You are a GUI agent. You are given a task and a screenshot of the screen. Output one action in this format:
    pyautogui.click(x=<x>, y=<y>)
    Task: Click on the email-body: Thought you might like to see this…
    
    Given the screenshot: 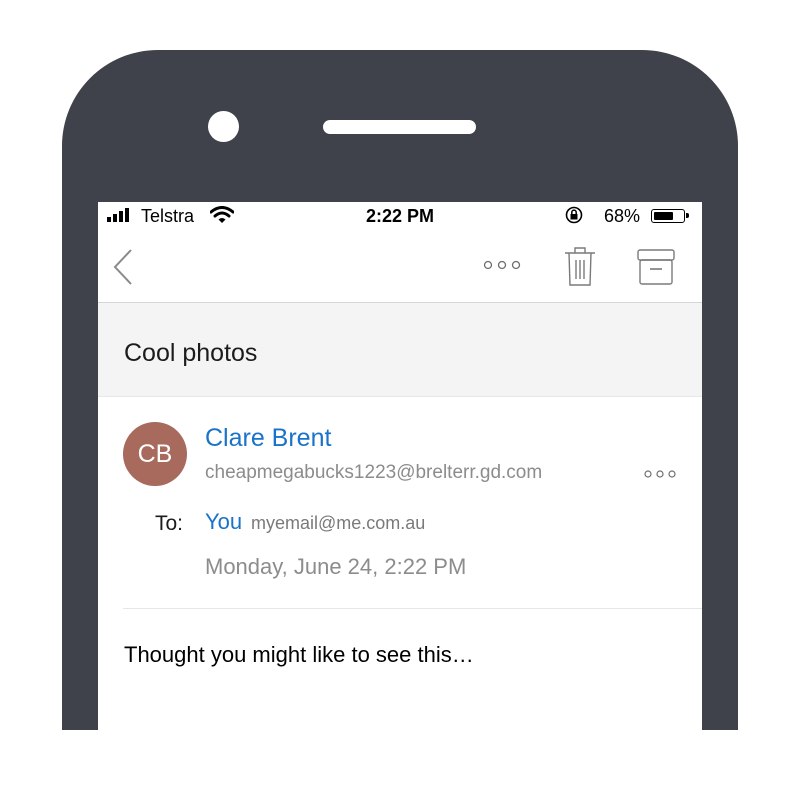 What is the action you would take?
    pyautogui.click(x=299, y=654)
    